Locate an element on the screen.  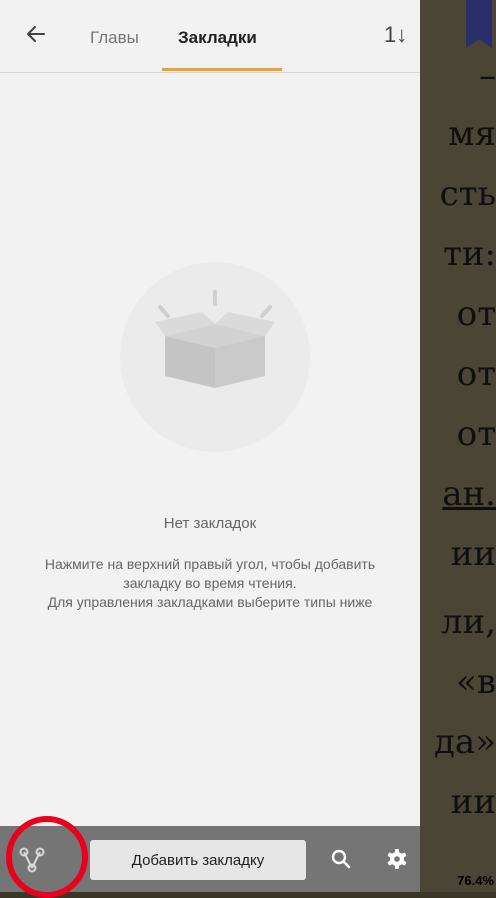
book-text-line: да» is located at coordinates (464, 742).